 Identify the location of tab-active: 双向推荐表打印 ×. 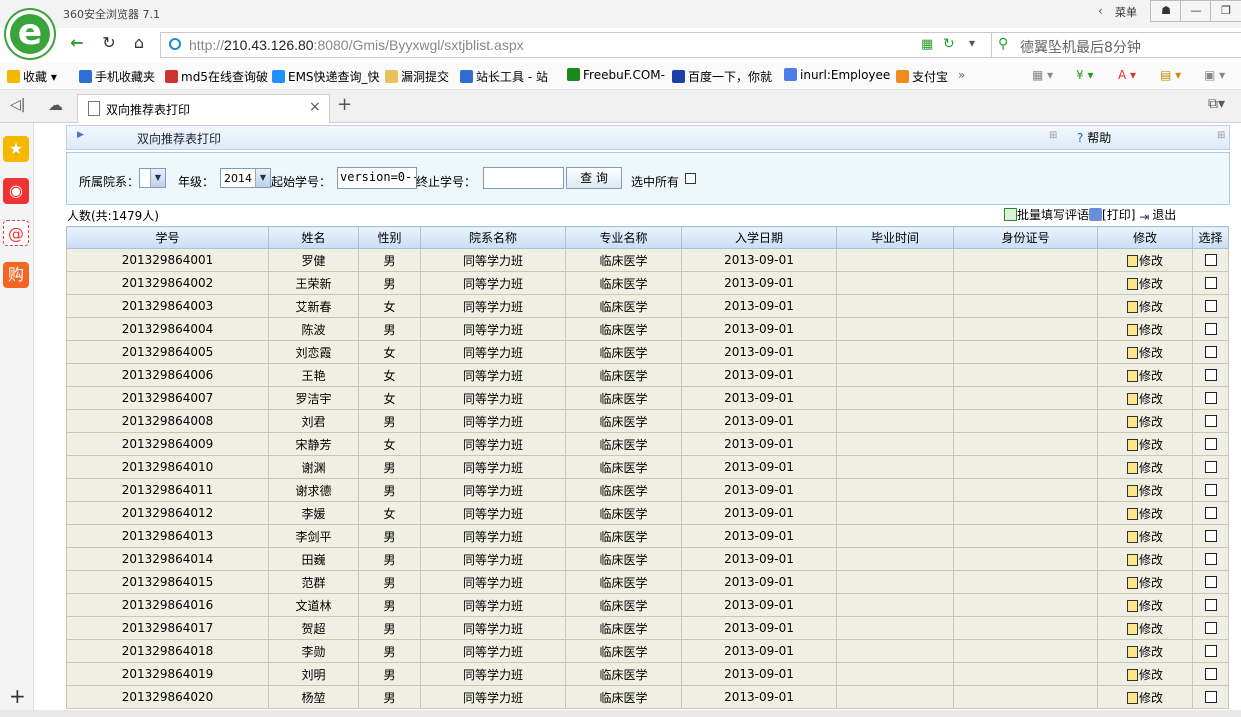
(203, 108).